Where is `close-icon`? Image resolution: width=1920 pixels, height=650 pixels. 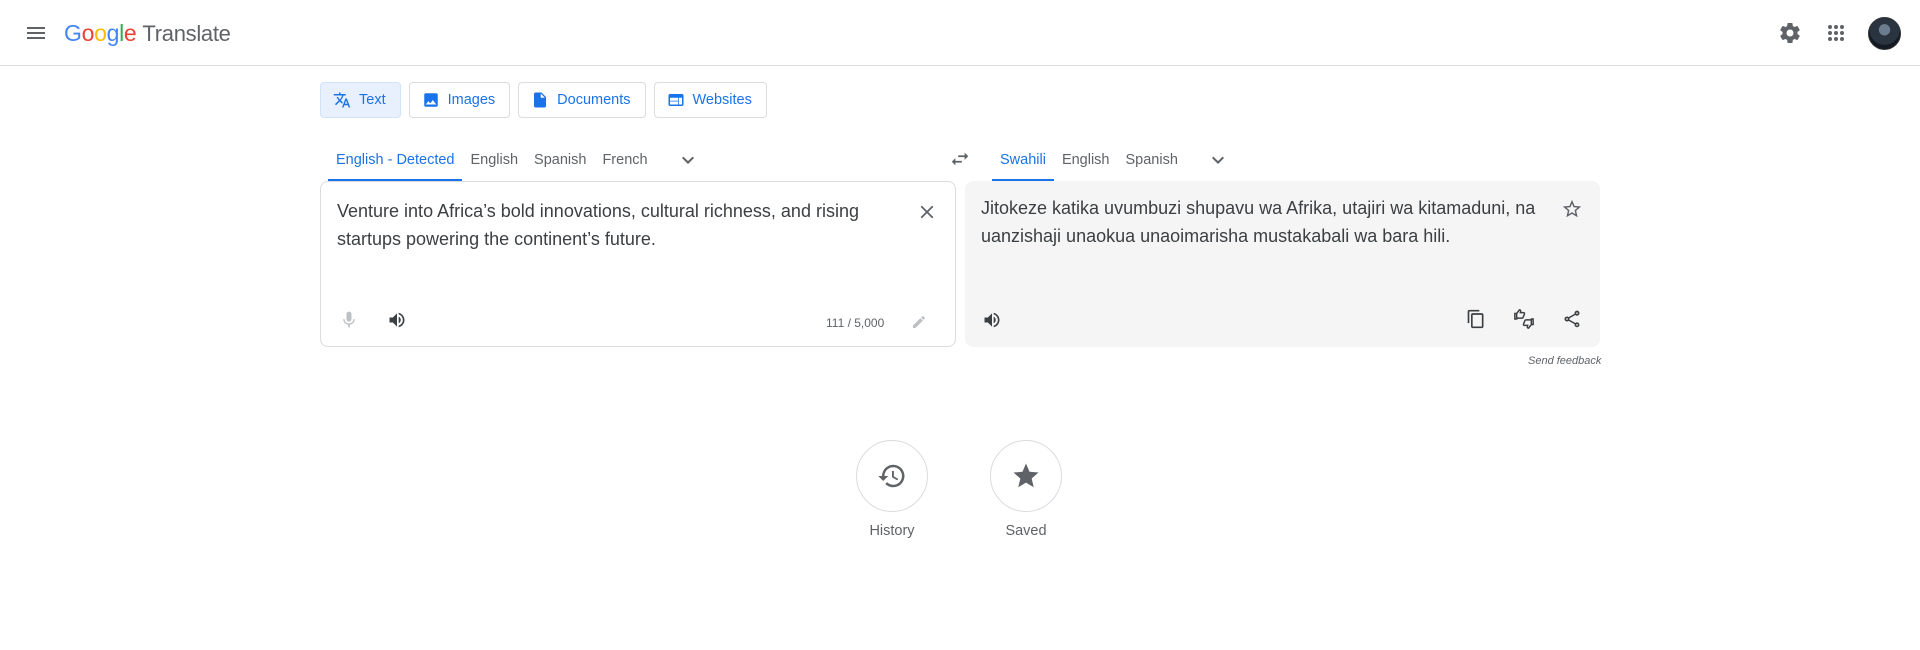 close-icon is located at coordinates (927, 212).